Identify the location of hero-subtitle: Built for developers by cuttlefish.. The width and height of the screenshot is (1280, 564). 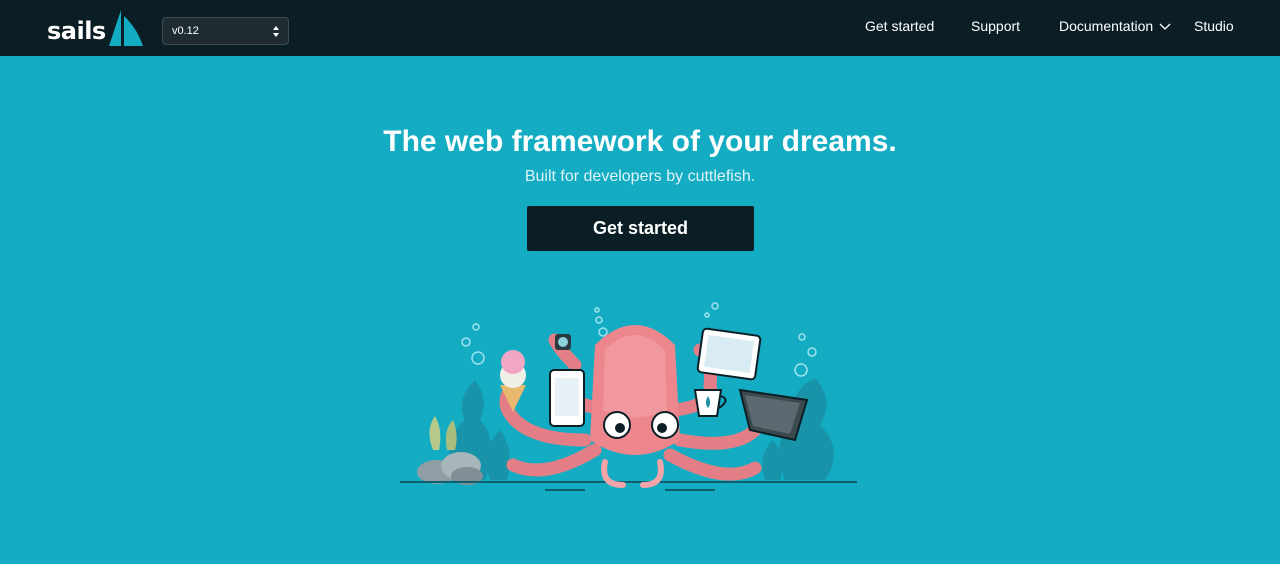
(640, 176).